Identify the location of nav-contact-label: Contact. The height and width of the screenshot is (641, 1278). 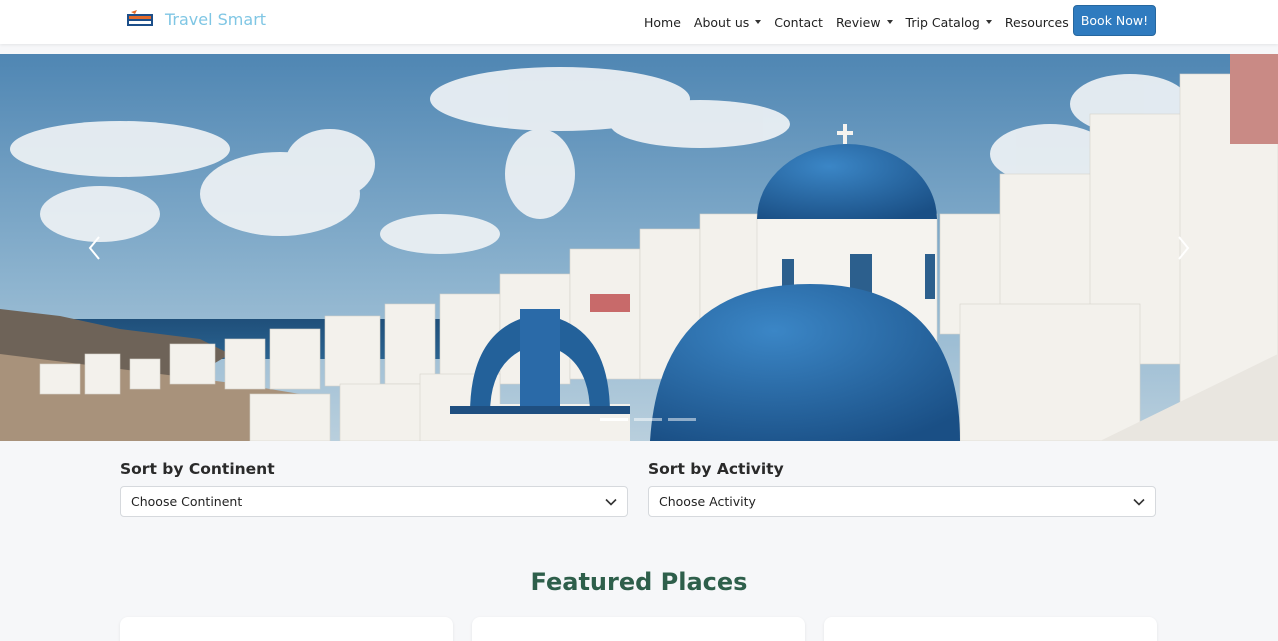
(798, 22).